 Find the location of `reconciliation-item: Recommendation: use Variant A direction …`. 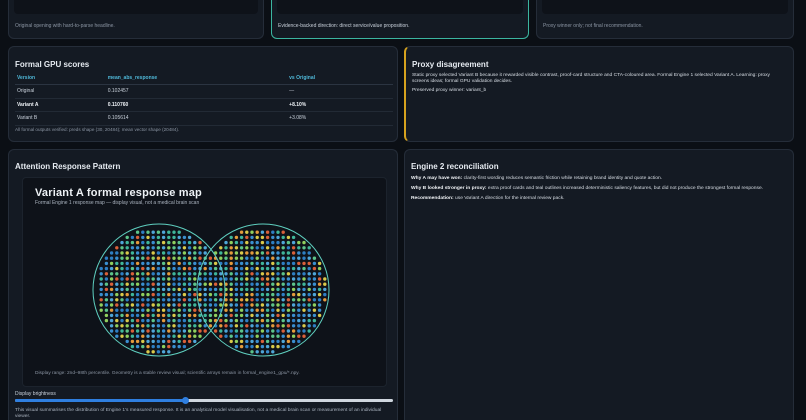

reconciliation-item: Recommendation: use Variant A direction … is located at coordinates (599, 199).